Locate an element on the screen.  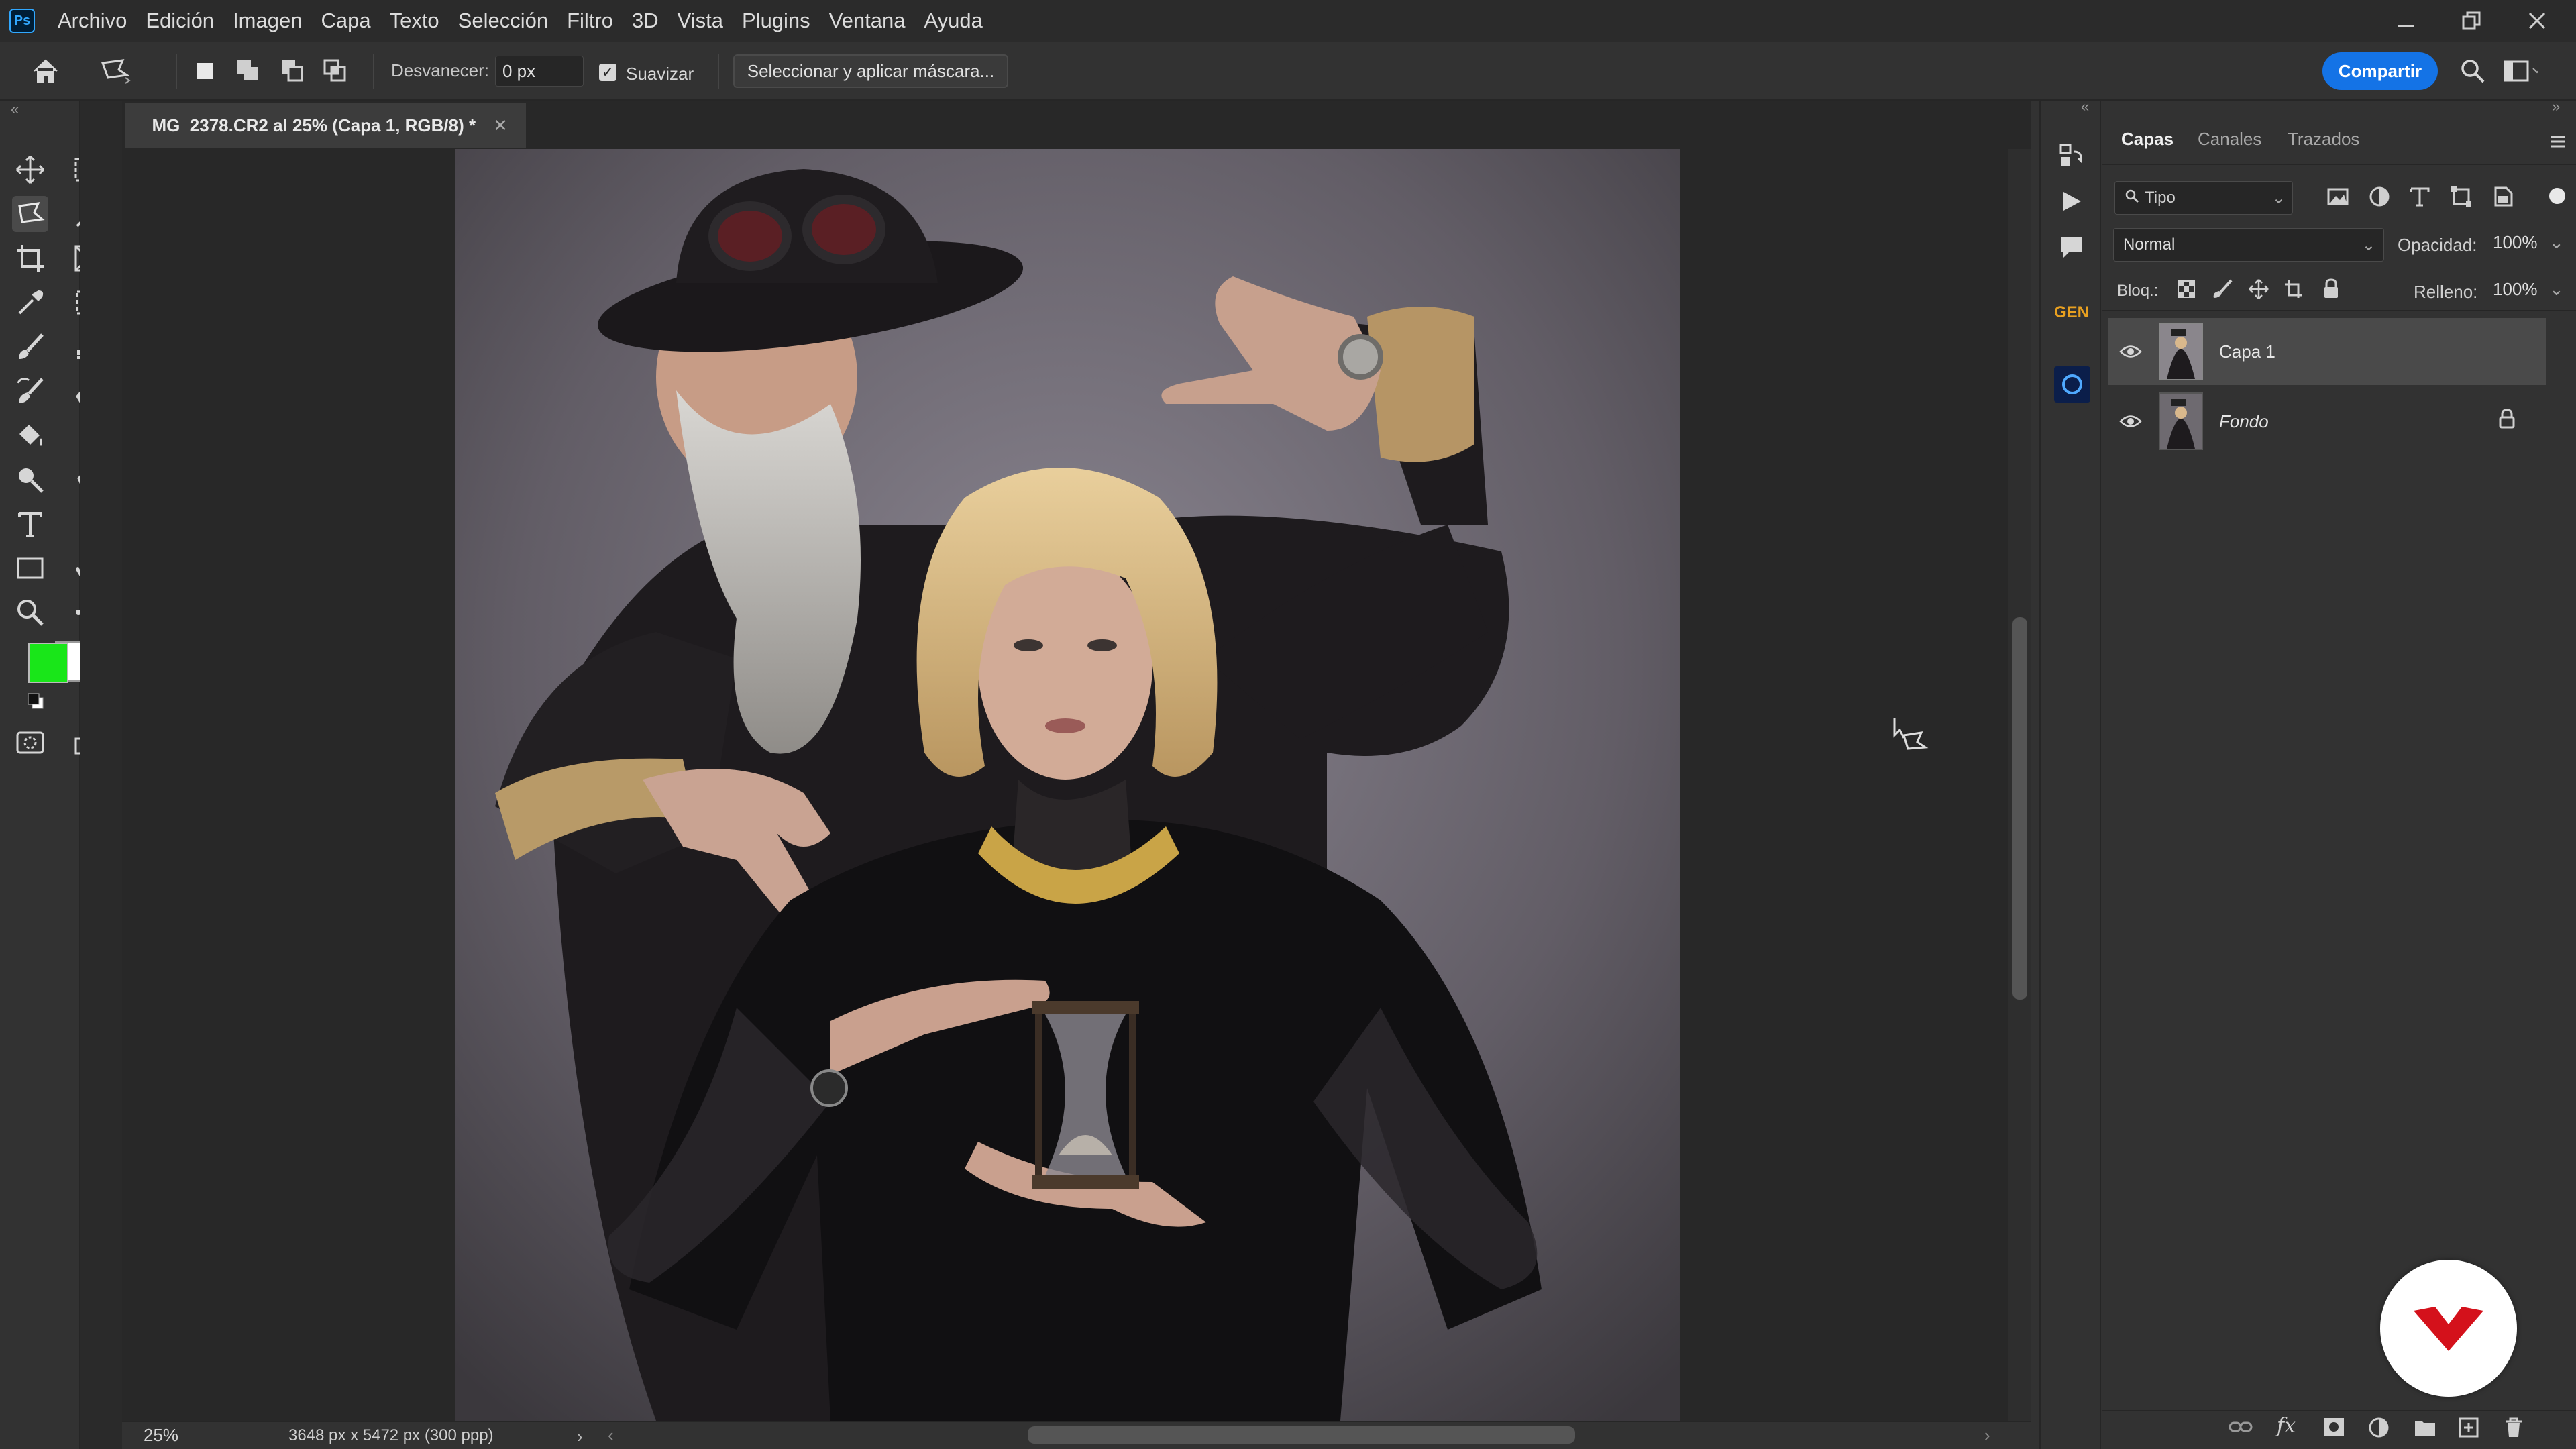
scroll-right-icon: › is located at coordinates (1987, 1435).